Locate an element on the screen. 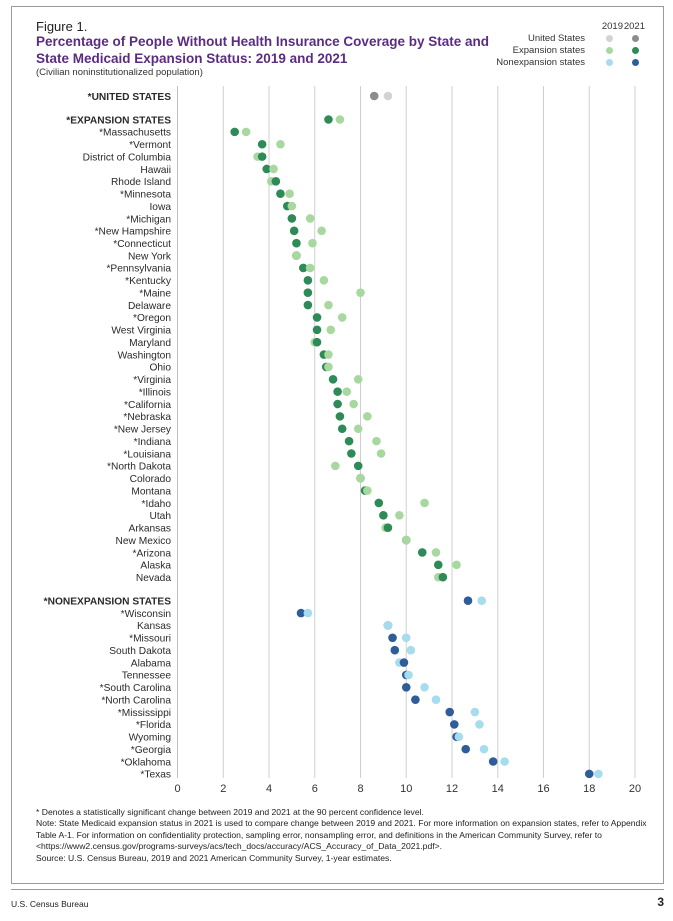  x-tick-label: 18 is located at coordinates (589, 789).